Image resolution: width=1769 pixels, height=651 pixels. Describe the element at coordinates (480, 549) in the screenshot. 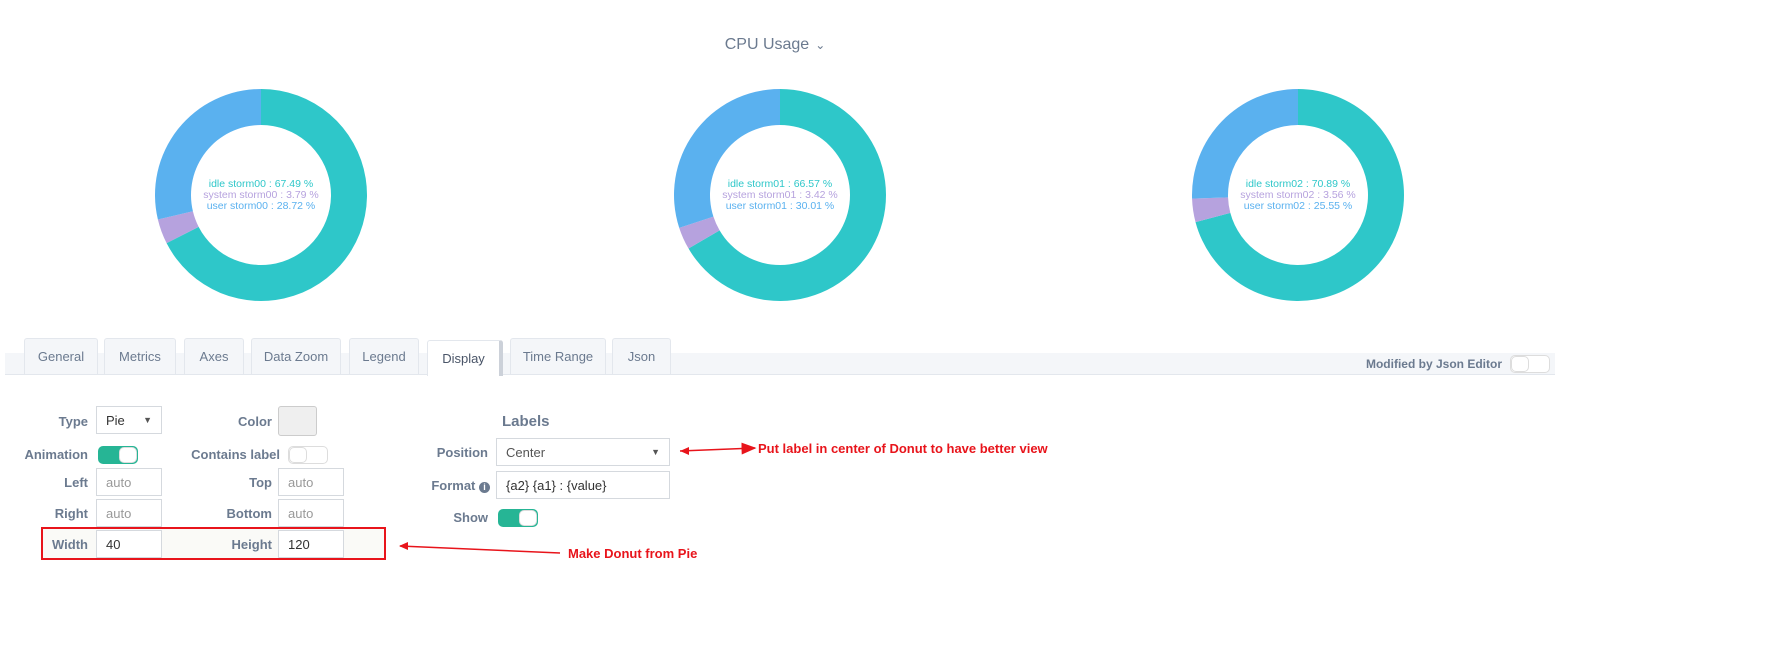

I see `arrow-to-size` at that location.